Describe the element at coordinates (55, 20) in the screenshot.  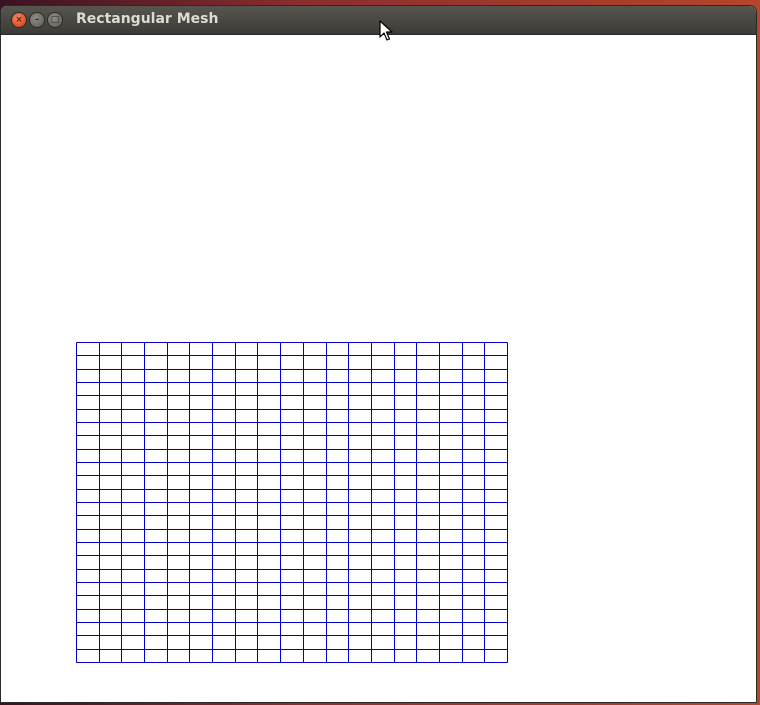
I see `maximize-icon: □` at that location.